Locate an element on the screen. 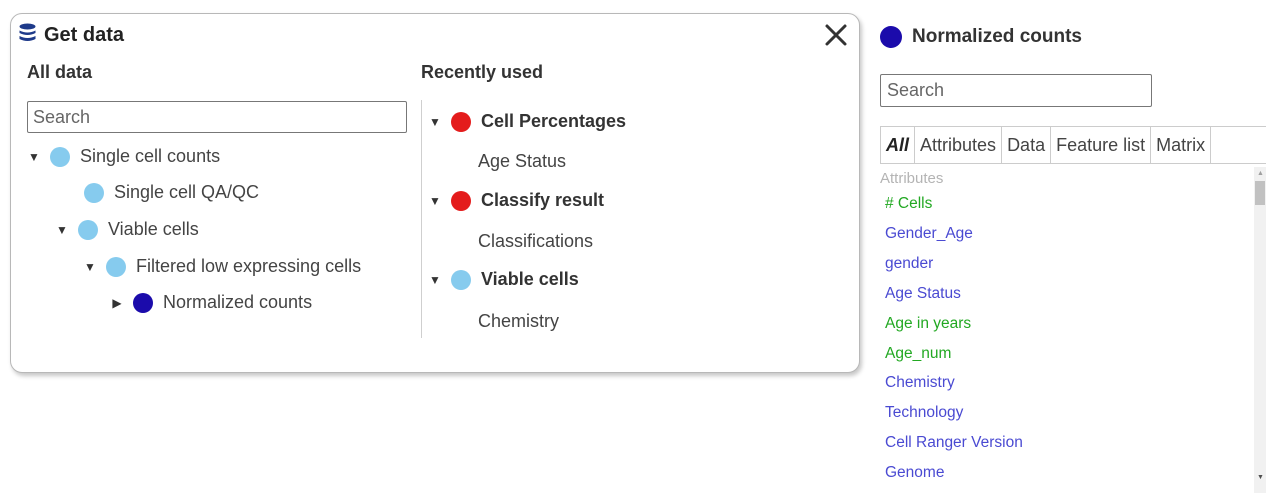 The image size is (1266, 493). close-button is located at coordinates (836, 35).